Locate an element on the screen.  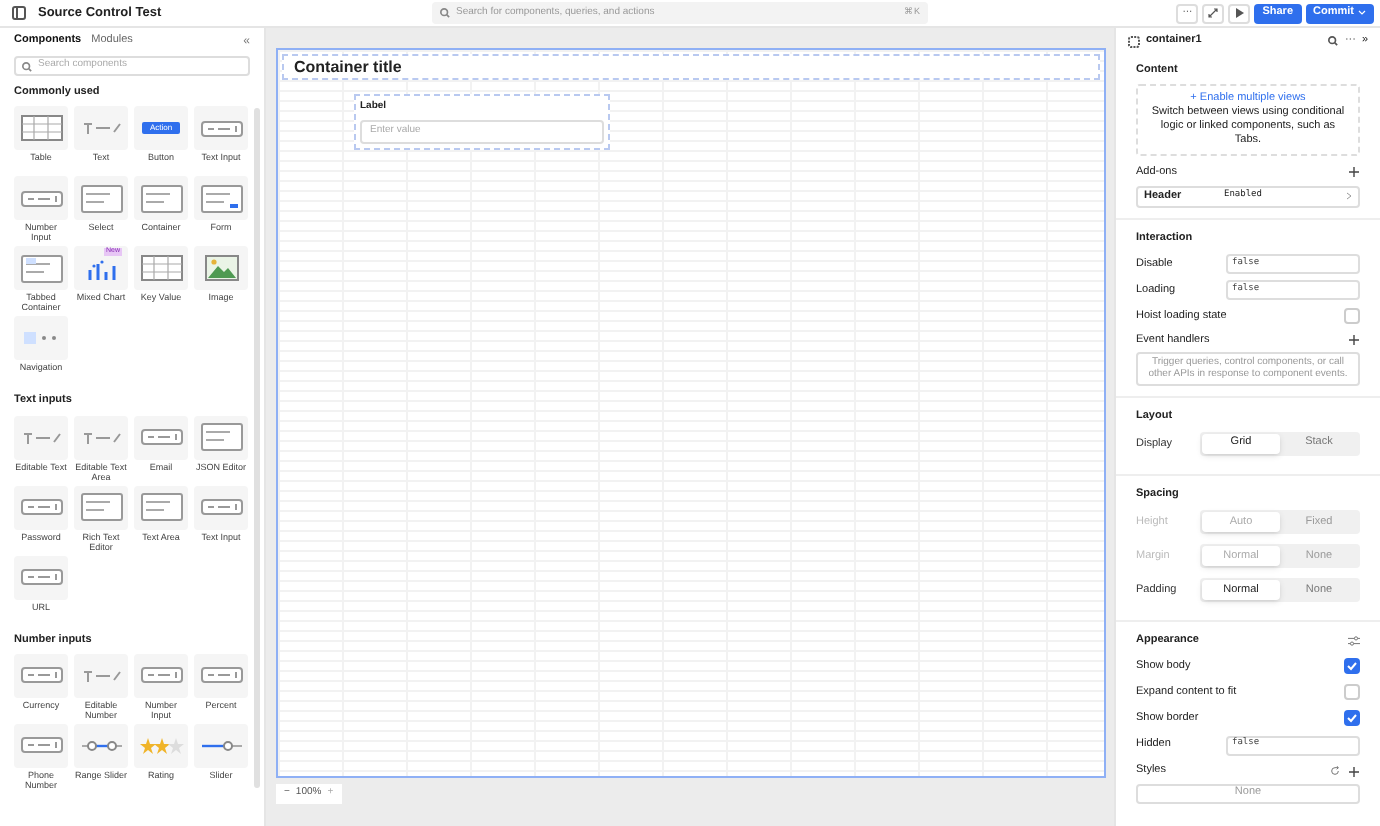
play-icon is located at coordinates (1239, 13).